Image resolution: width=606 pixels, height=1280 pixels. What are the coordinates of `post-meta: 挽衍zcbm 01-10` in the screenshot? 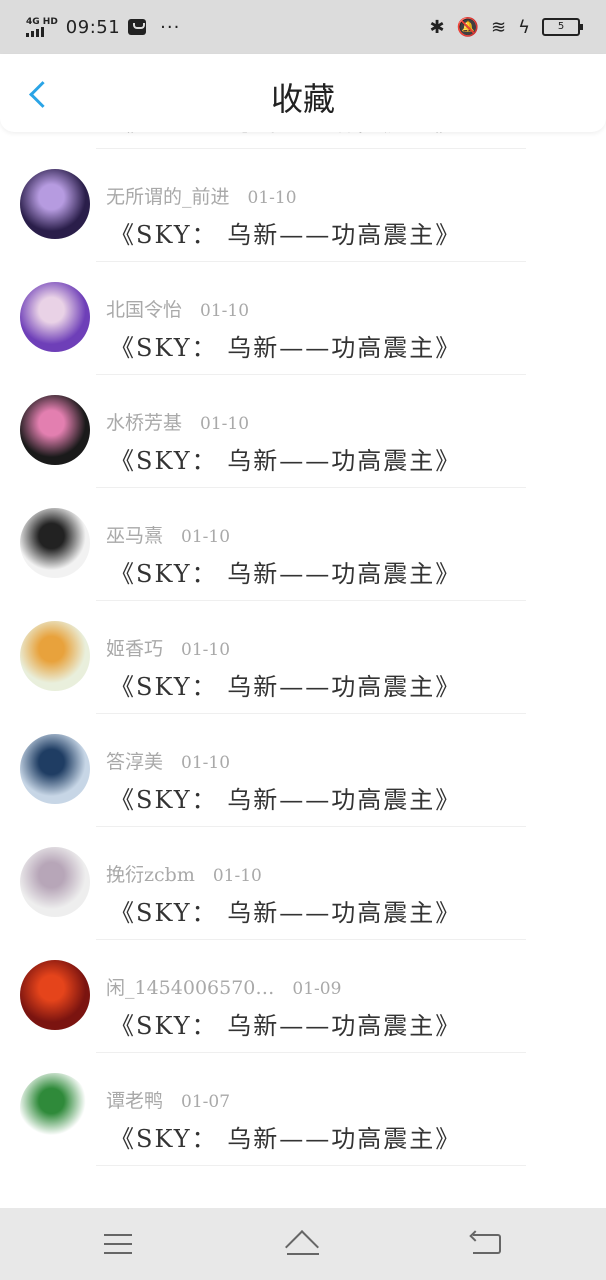 It's located at (184, 873).